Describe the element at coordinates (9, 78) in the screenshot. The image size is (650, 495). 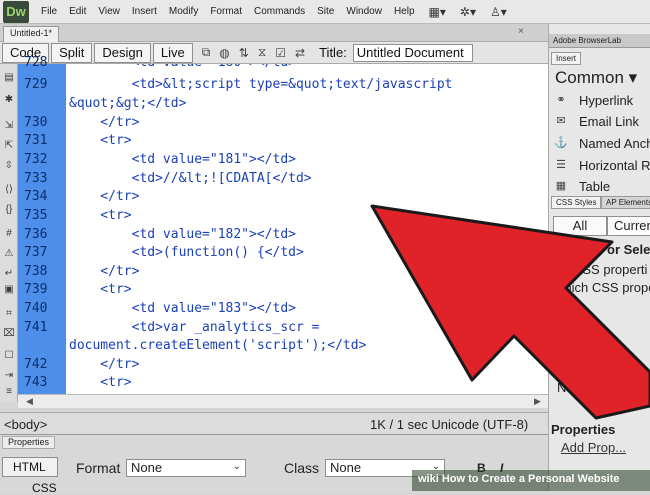
I see `open-documents-icon: ▤` at that location.